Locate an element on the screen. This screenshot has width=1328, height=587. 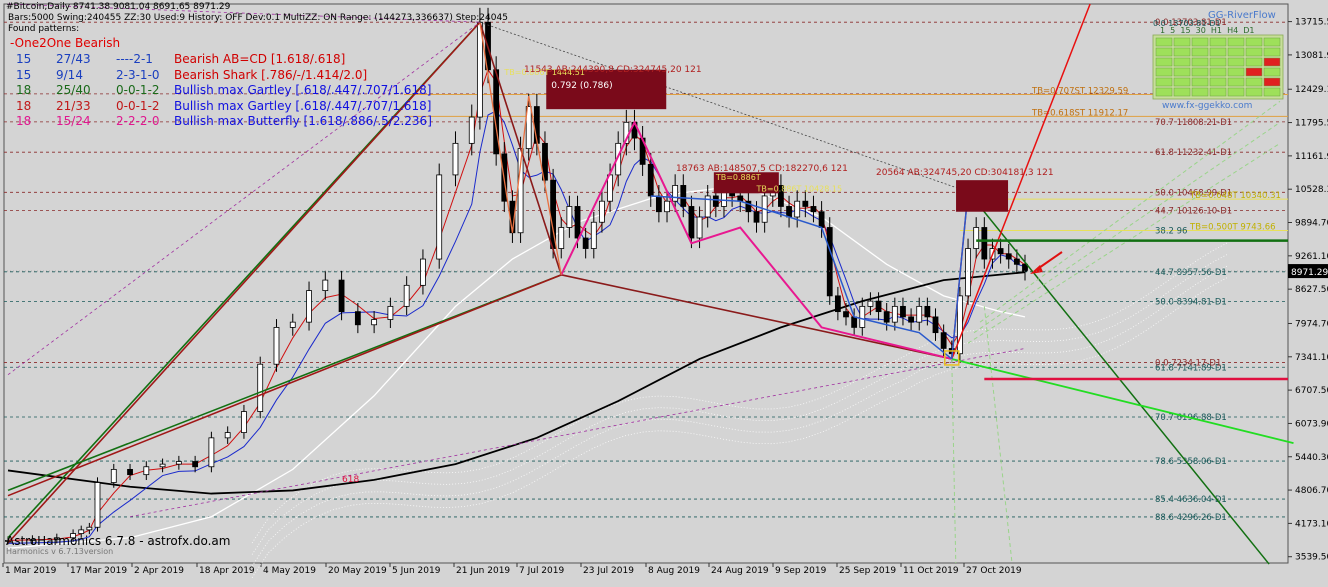
fib-level-label: 85.4 4636.04-D1 is located at coordinates (1191, 500).